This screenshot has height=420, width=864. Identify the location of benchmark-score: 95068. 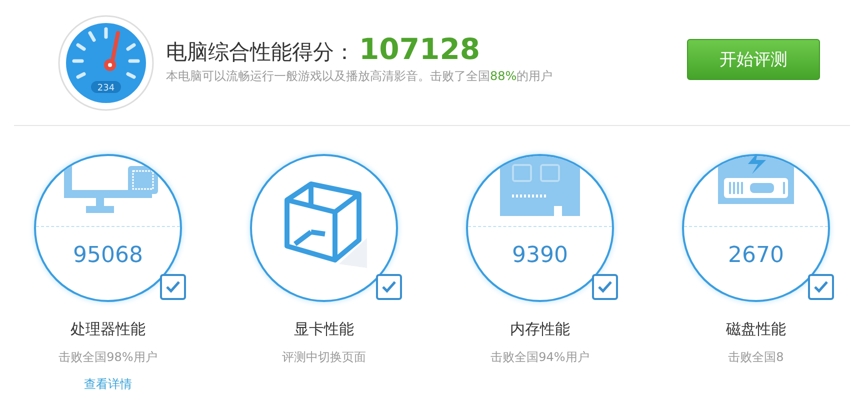
(108, 255).